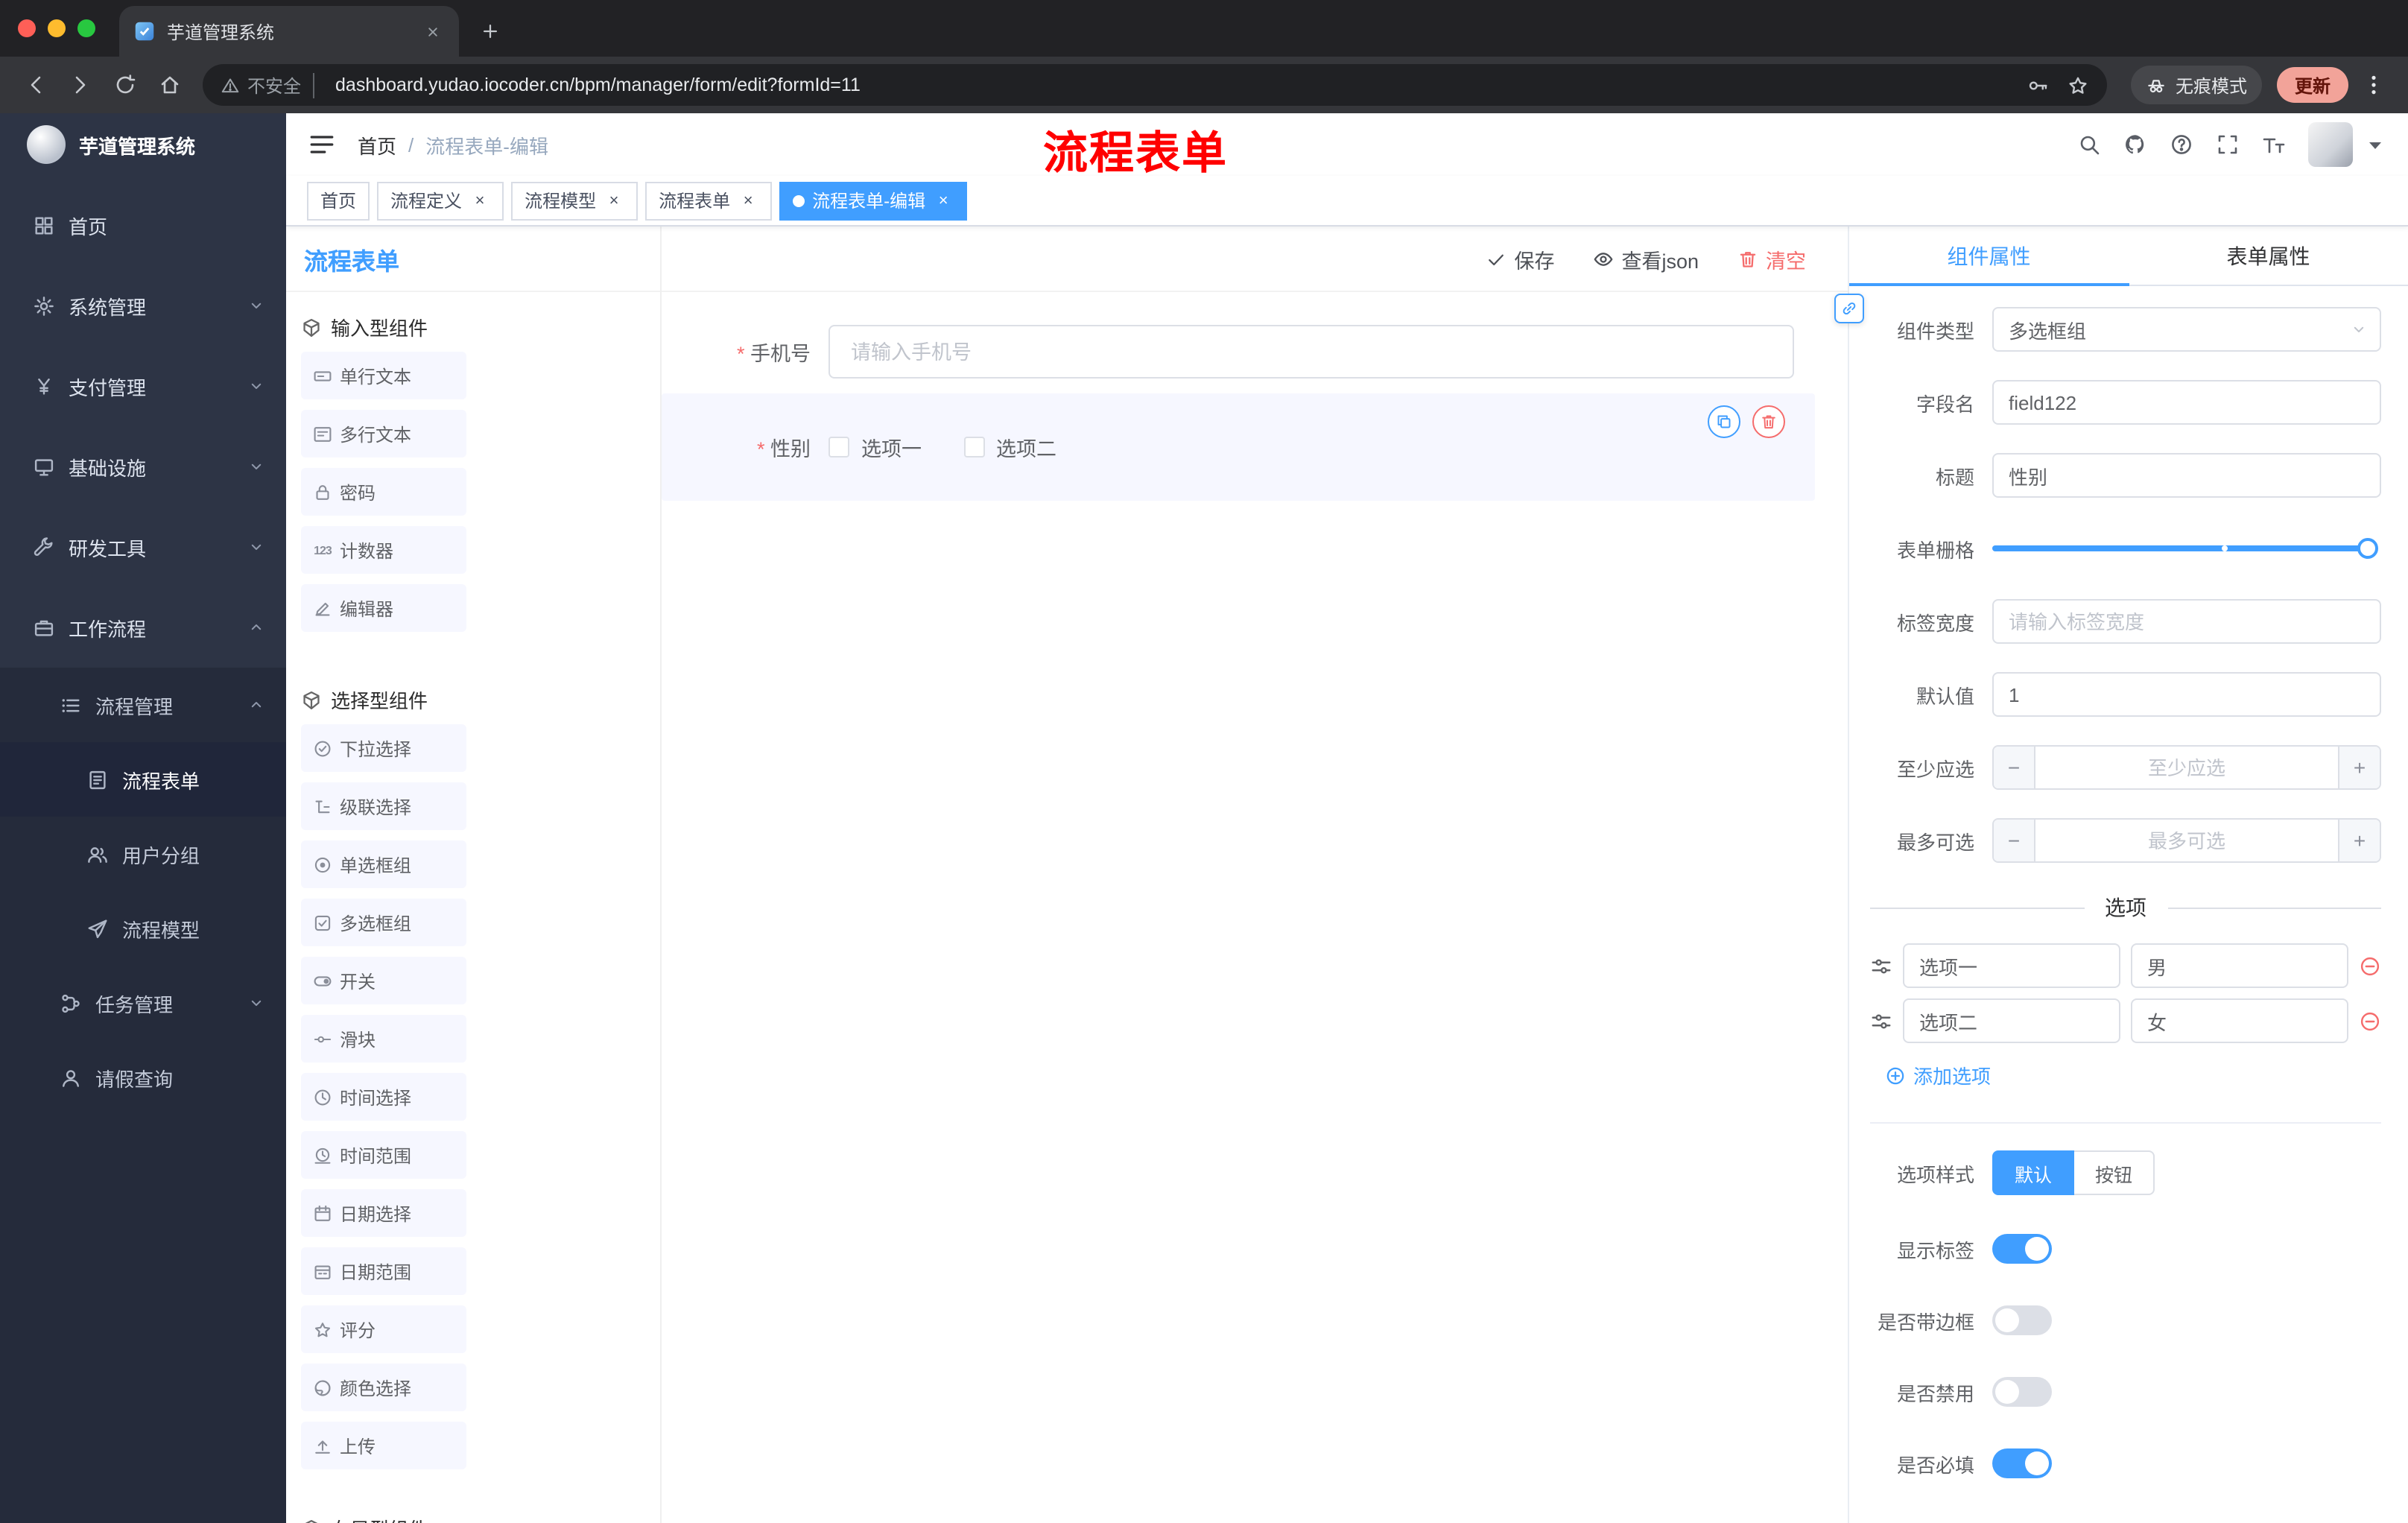  What do you see at coordinates (170, 85) in the screenshot?
I see `browser-home-button` at bounding box center [170, 85].